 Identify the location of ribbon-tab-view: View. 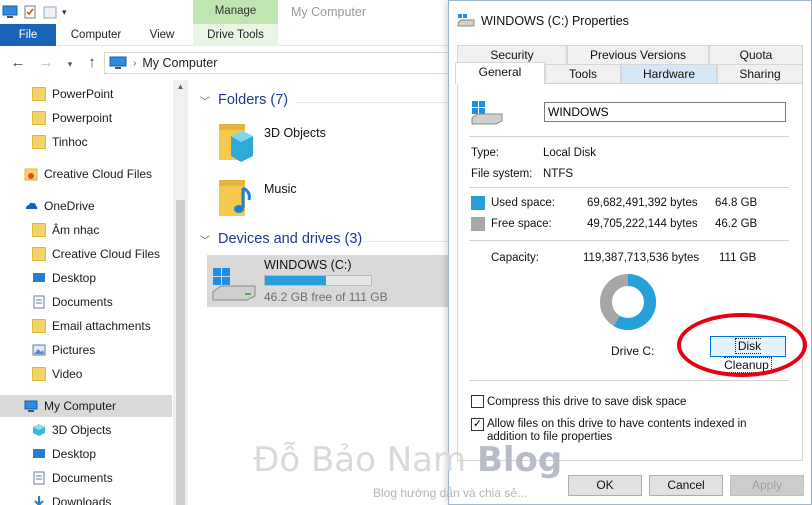
(162, 35).